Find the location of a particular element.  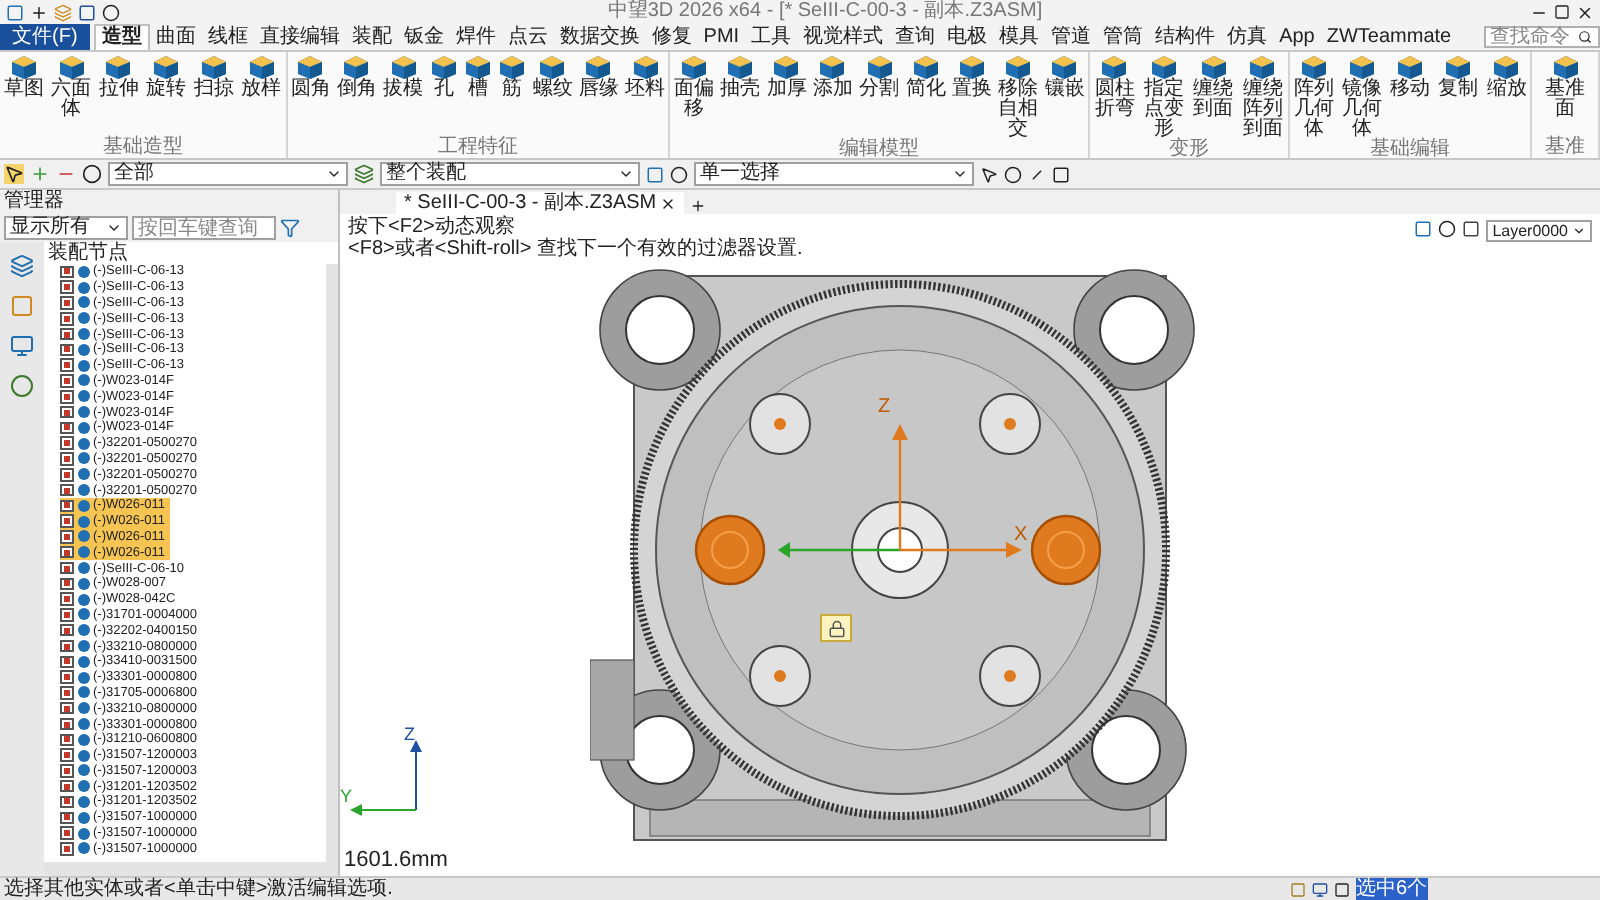

menu-tab: PMI is located at coordinates (721, 37).